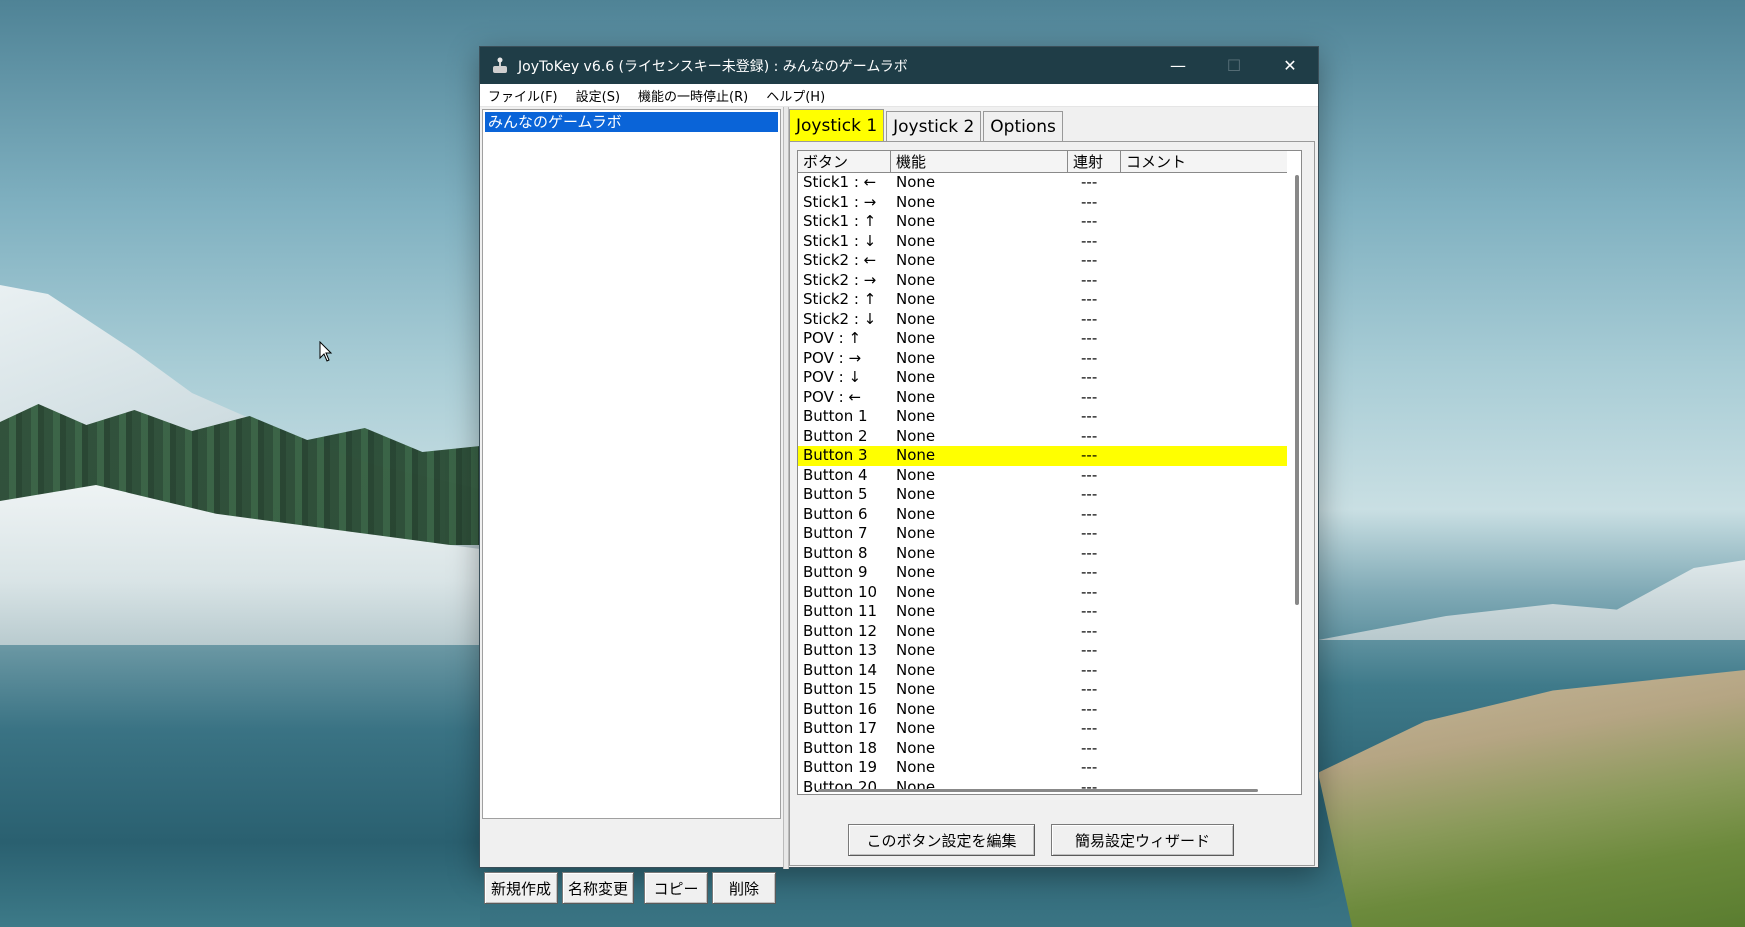 The image size is (1745, 927). Describe the element at coordinates (1042, 359) in the screenshot. I see `table-row: POV : → None ---` at that location.